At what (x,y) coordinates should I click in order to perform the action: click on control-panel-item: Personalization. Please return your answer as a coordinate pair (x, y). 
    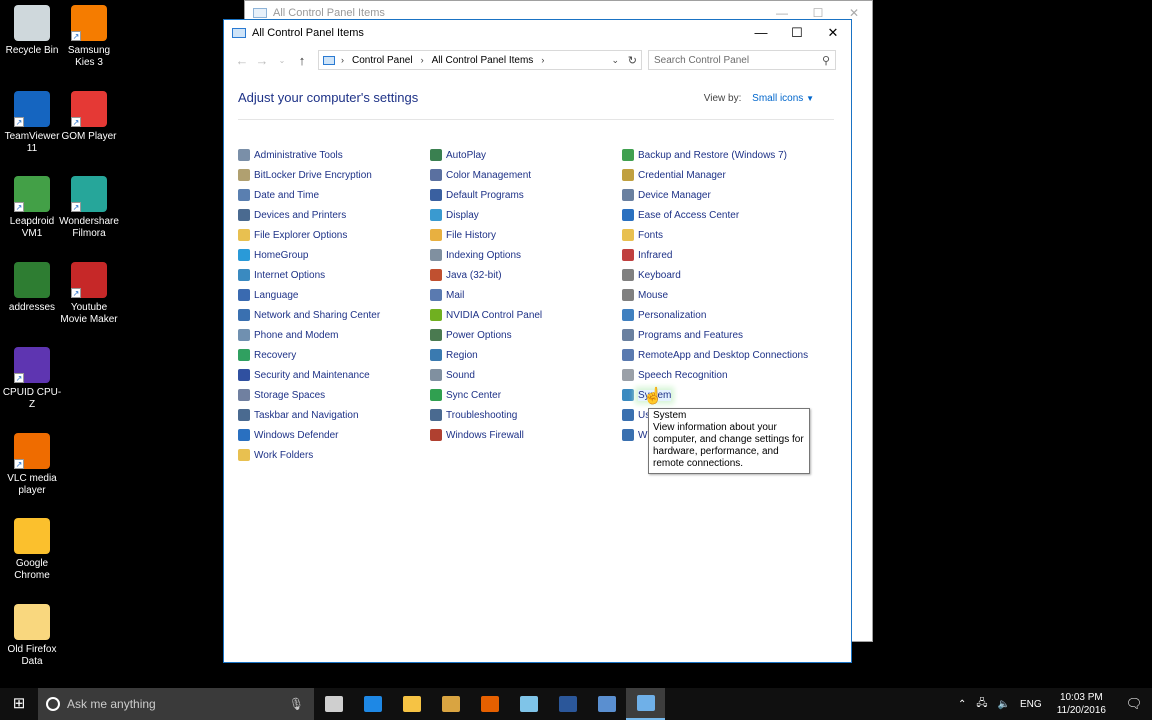
    Looking at the image, I should click on (718, 315).